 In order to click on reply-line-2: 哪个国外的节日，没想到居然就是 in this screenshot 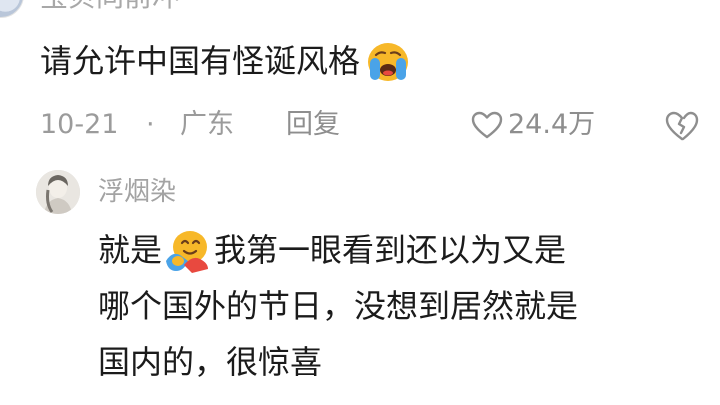, I will do `click(338, 306)`.